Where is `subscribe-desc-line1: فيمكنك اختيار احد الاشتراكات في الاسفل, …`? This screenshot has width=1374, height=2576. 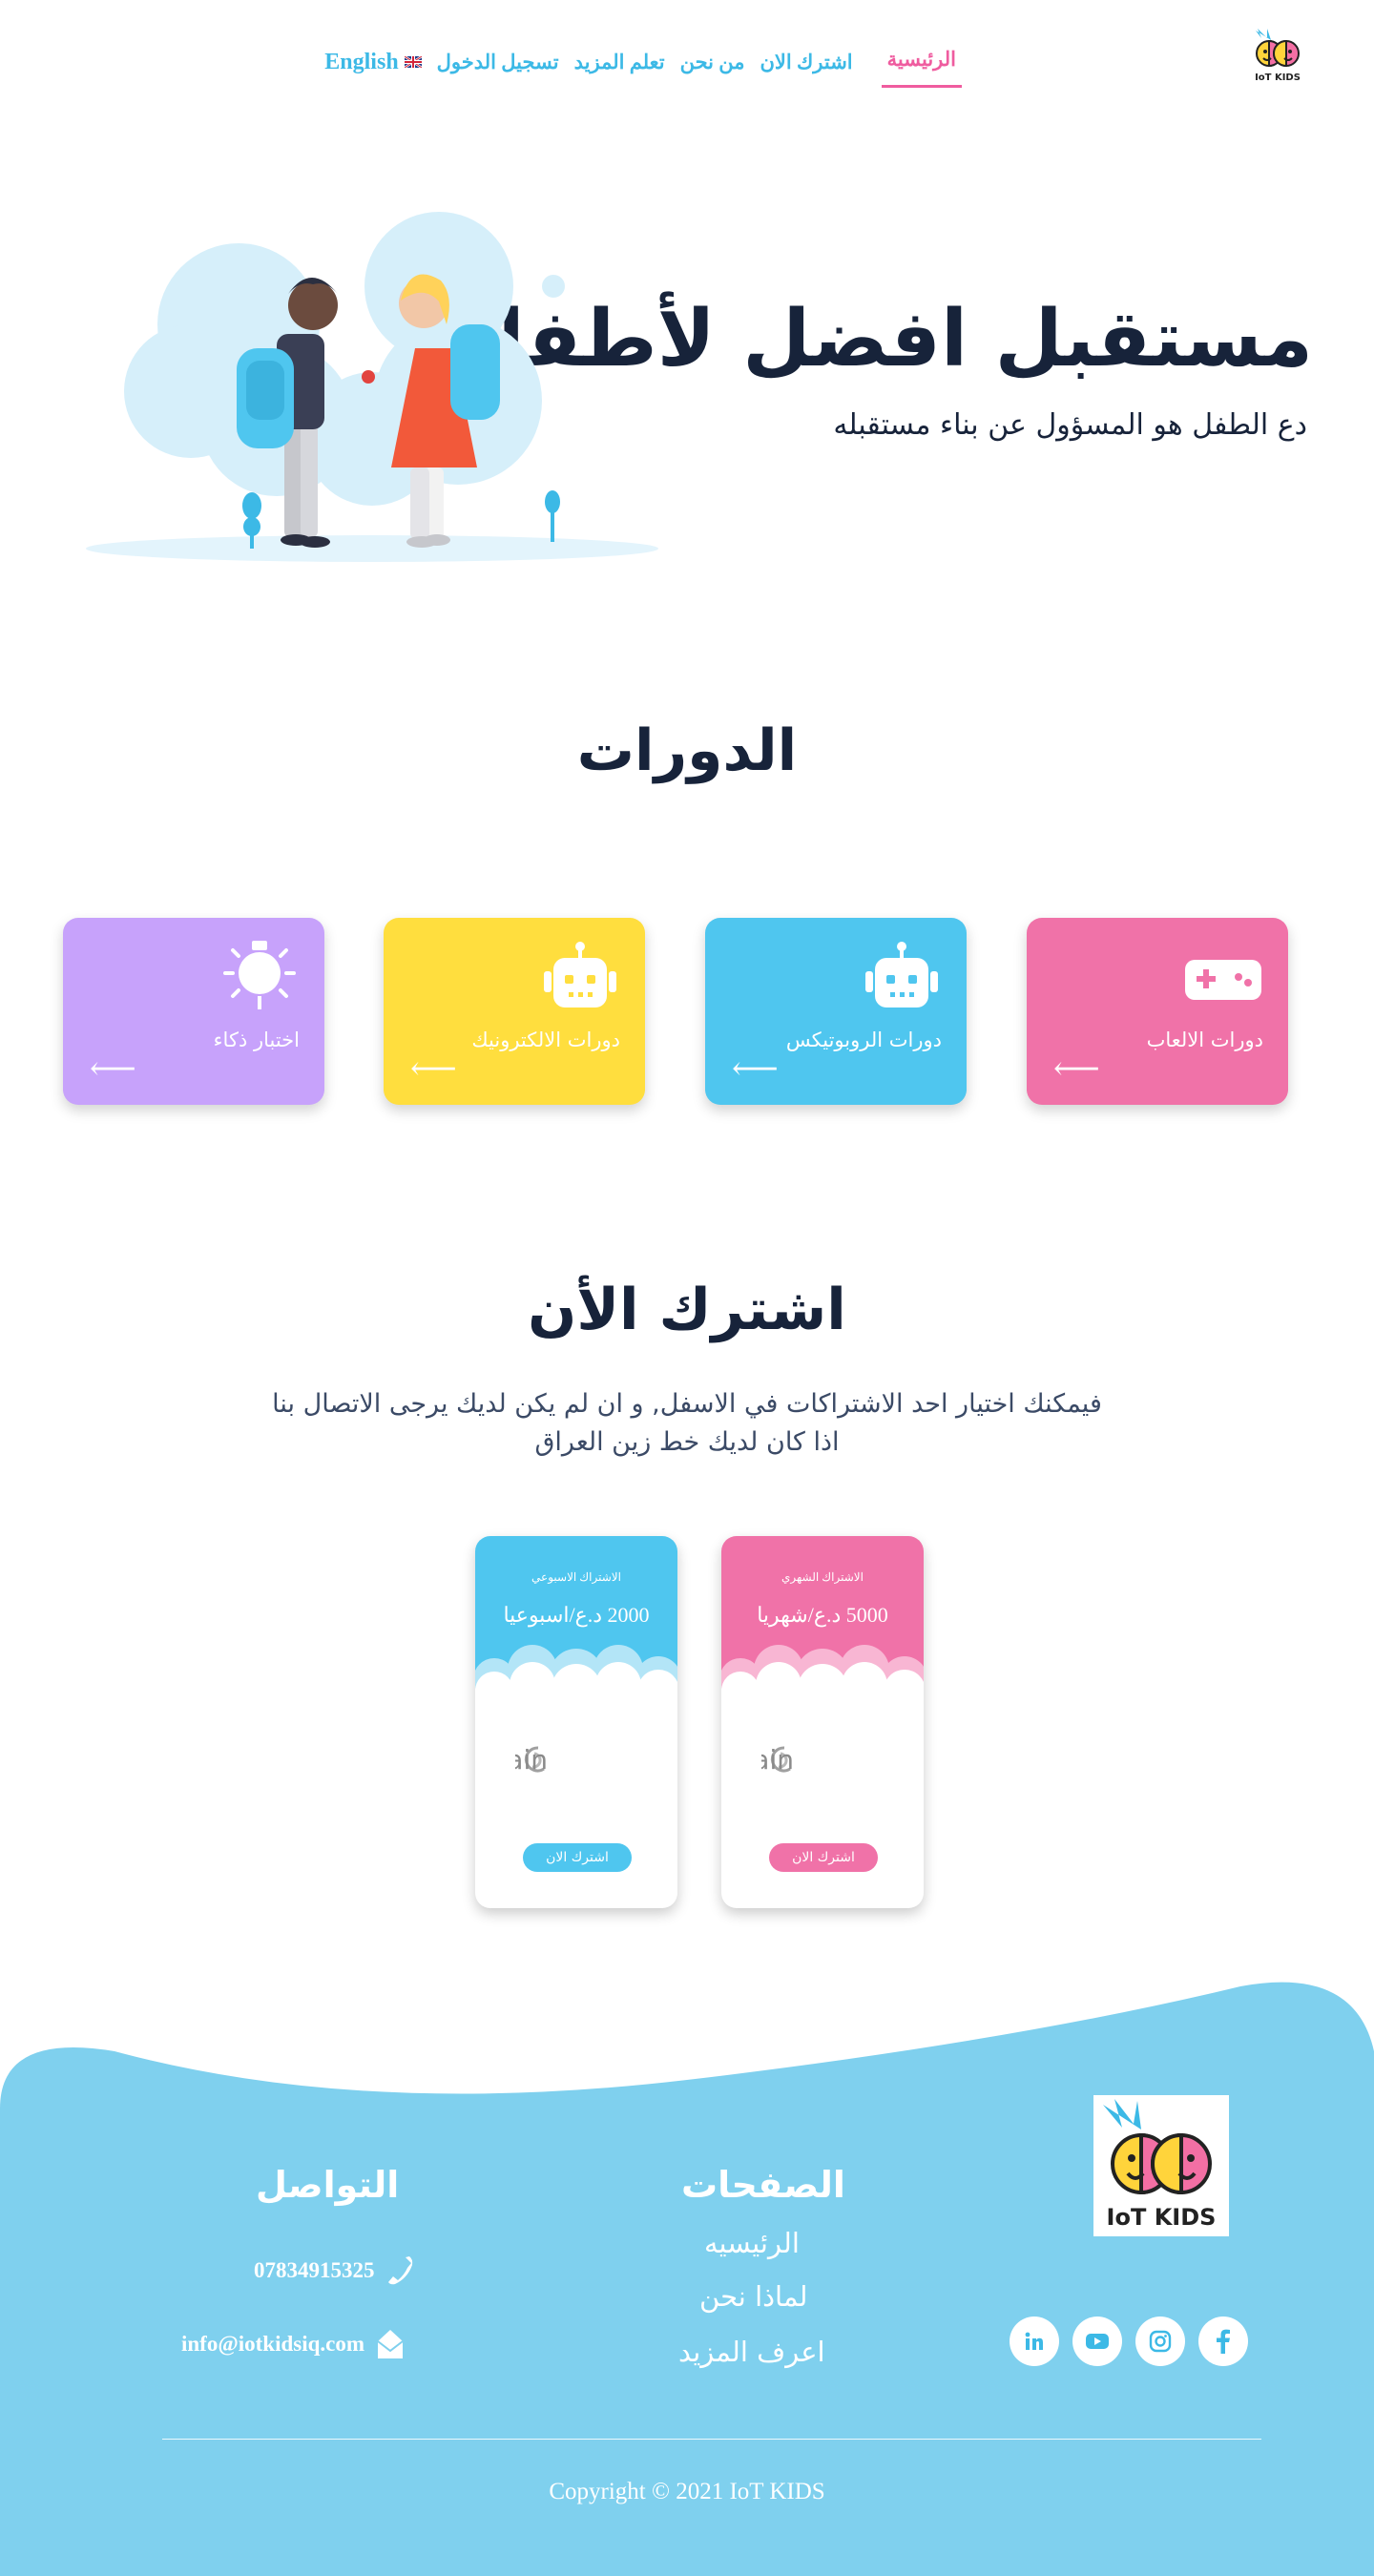
subscribe-desc-line1: فيمكنك اختيار احد الاشتراكات في الاسفل, … is located at coordinates (687, 1404).